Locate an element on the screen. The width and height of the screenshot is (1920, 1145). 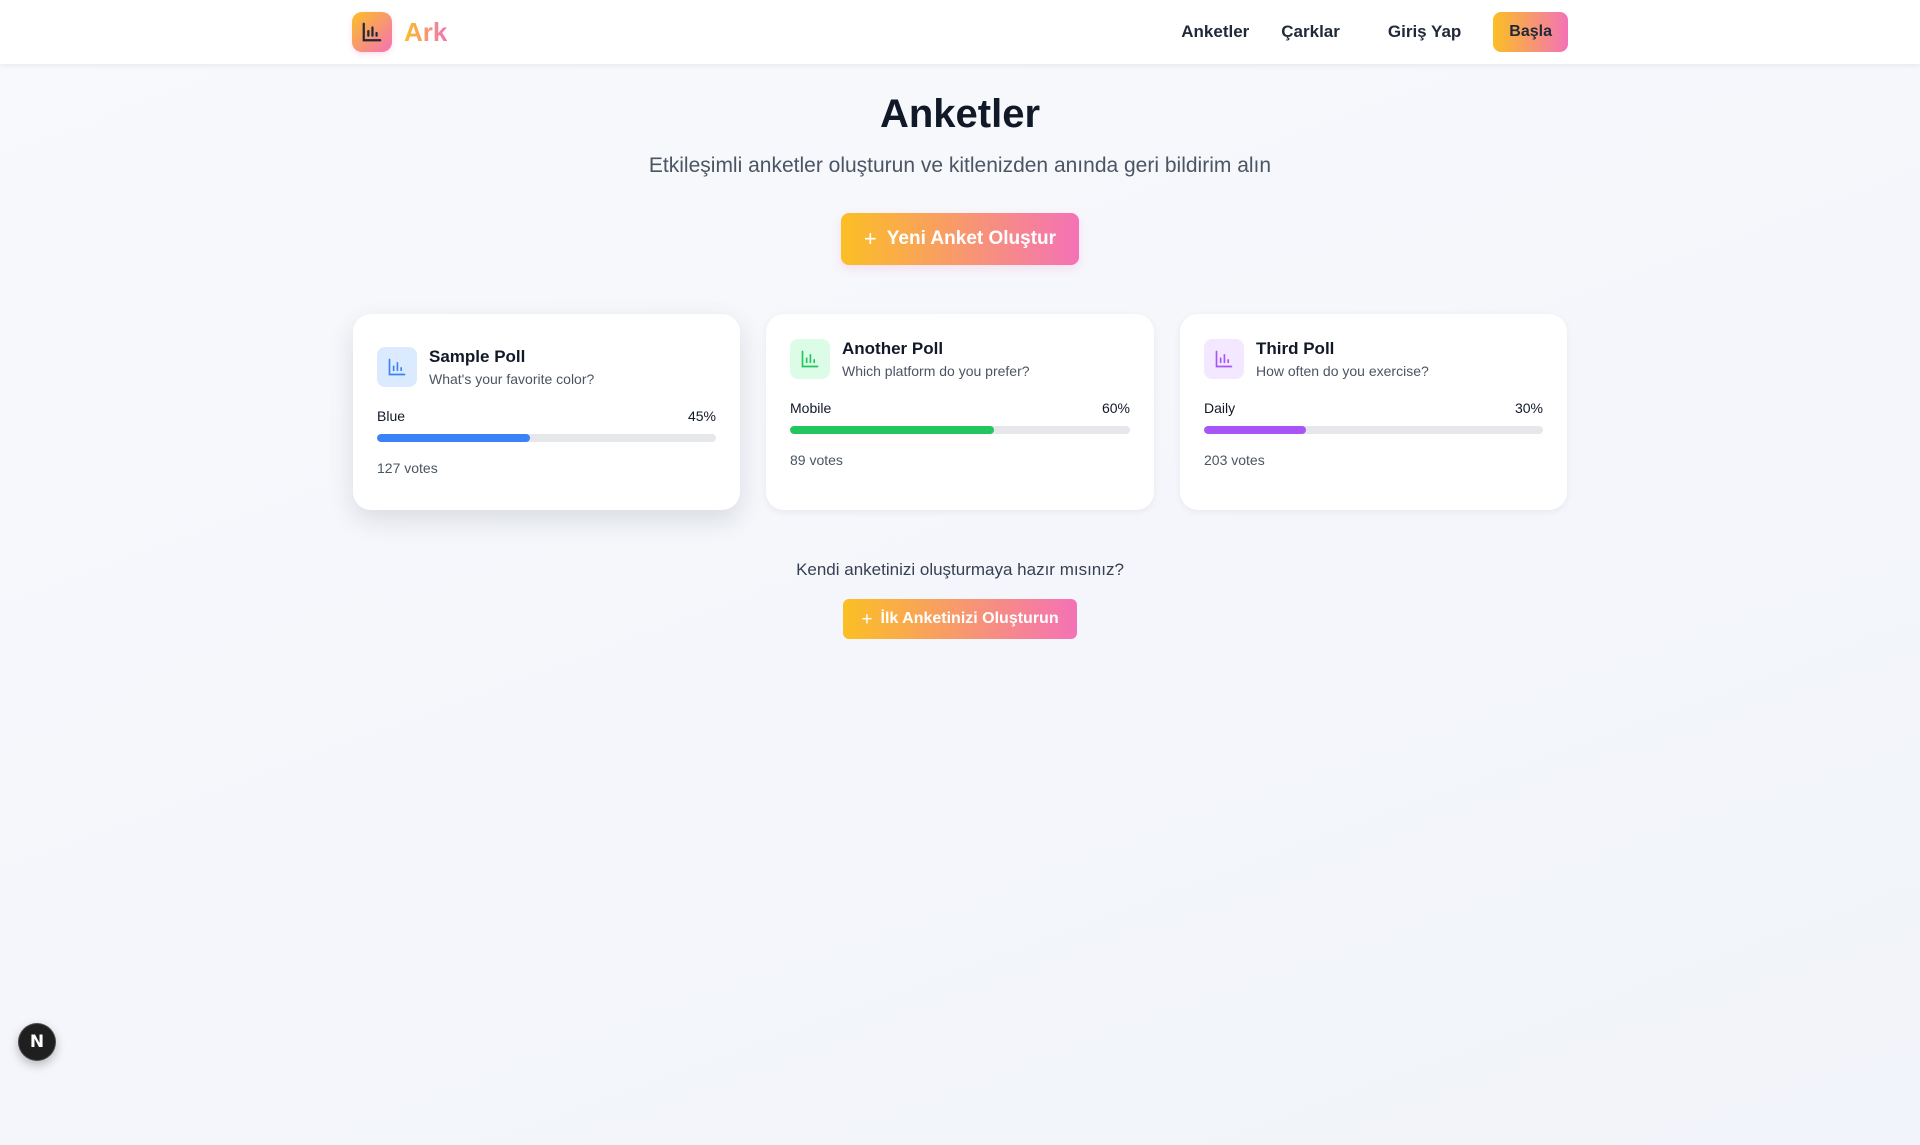
nav-link-polls: Anketler is located at coordinates (1215, 32).